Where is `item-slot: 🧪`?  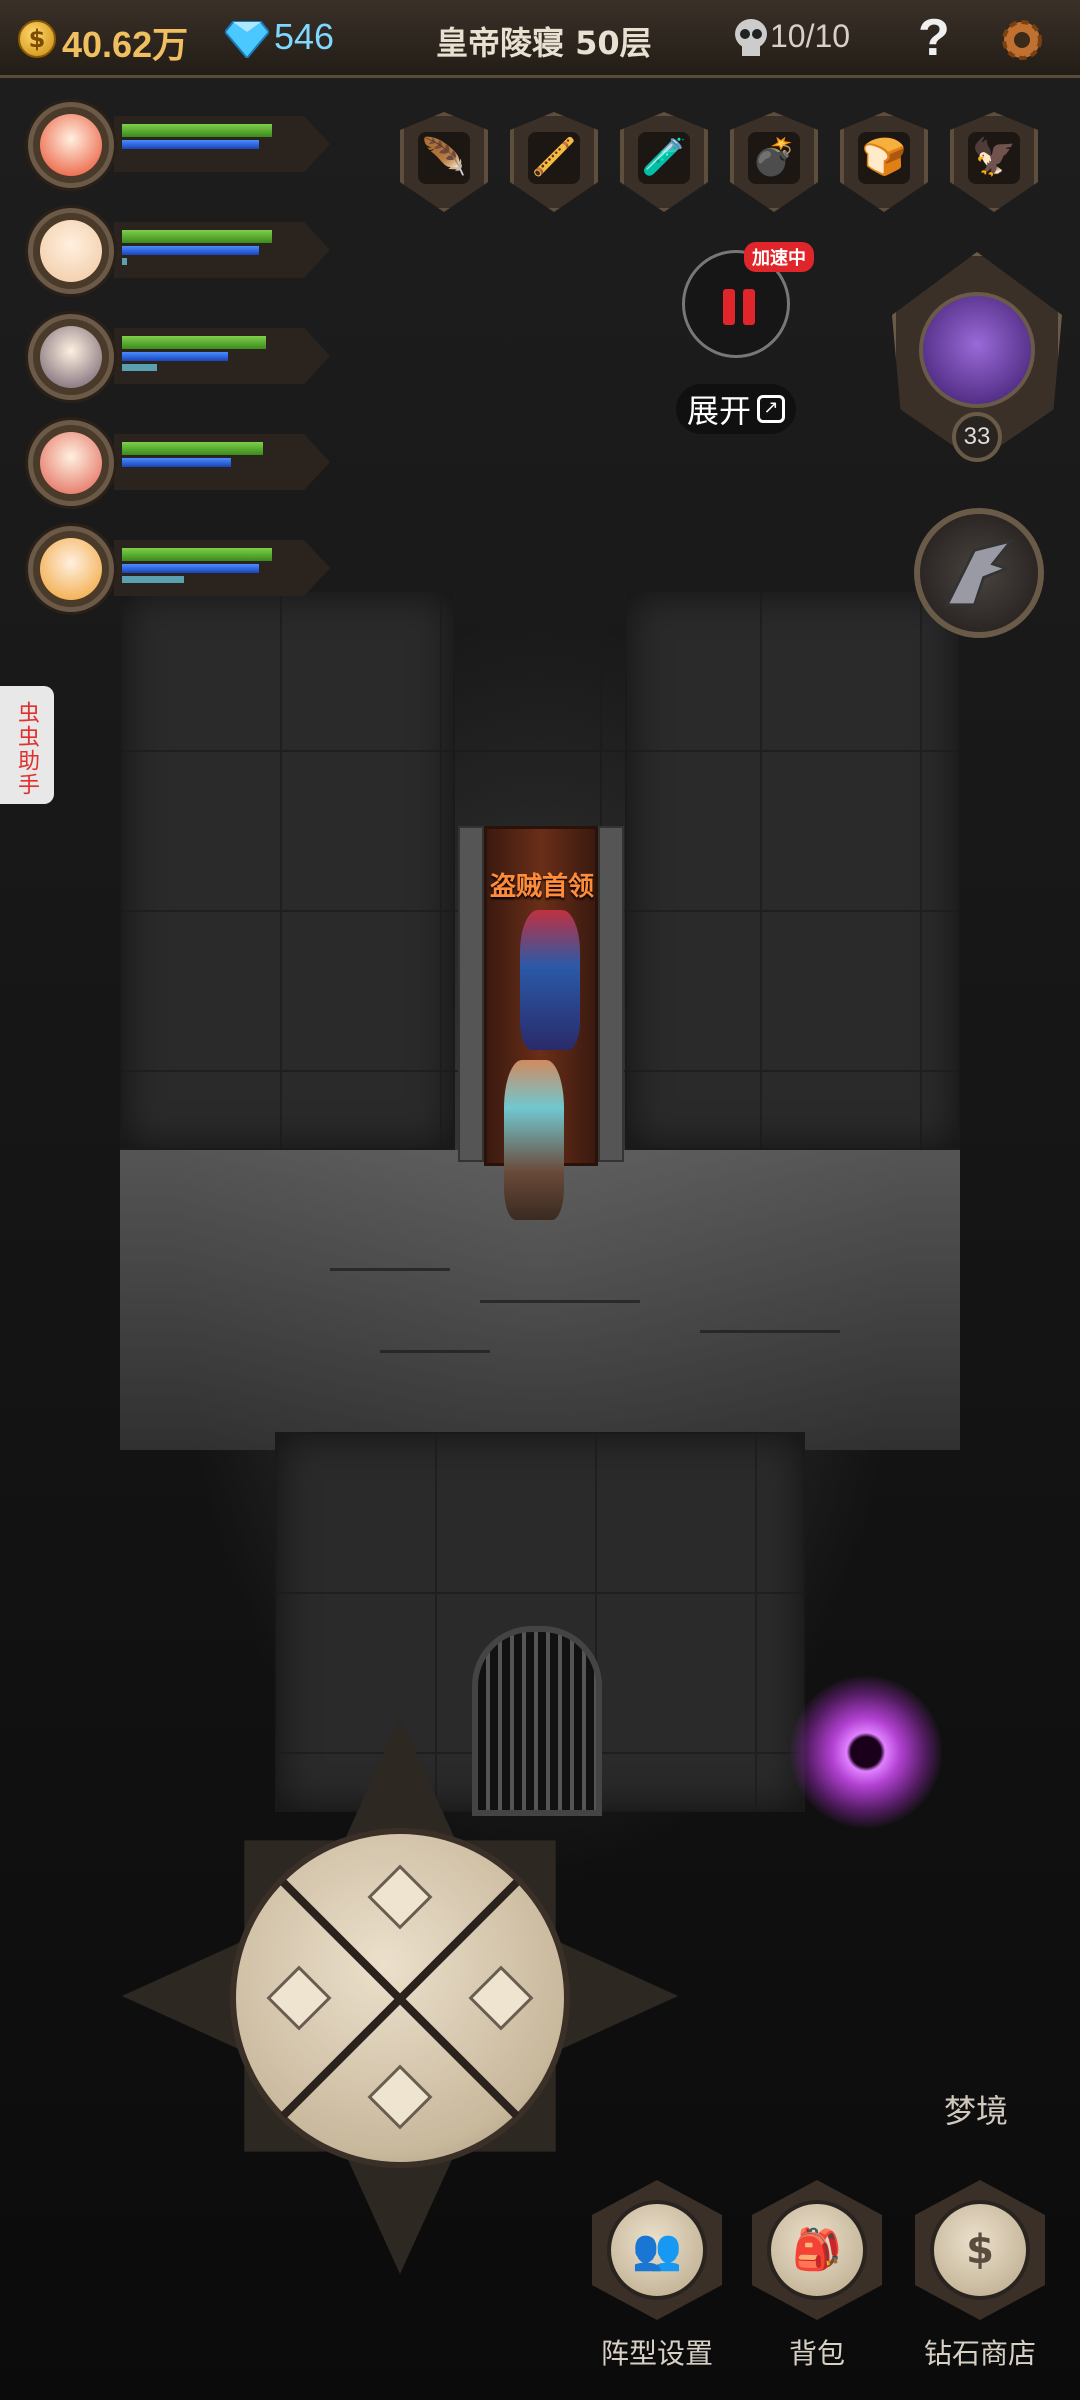 item-slot: 🧪 is located at coordinates (664, 162).